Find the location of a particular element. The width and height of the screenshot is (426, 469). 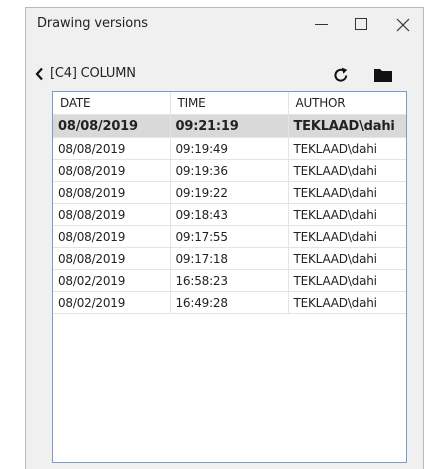

minimize-button is located at coordinates (321, 24).